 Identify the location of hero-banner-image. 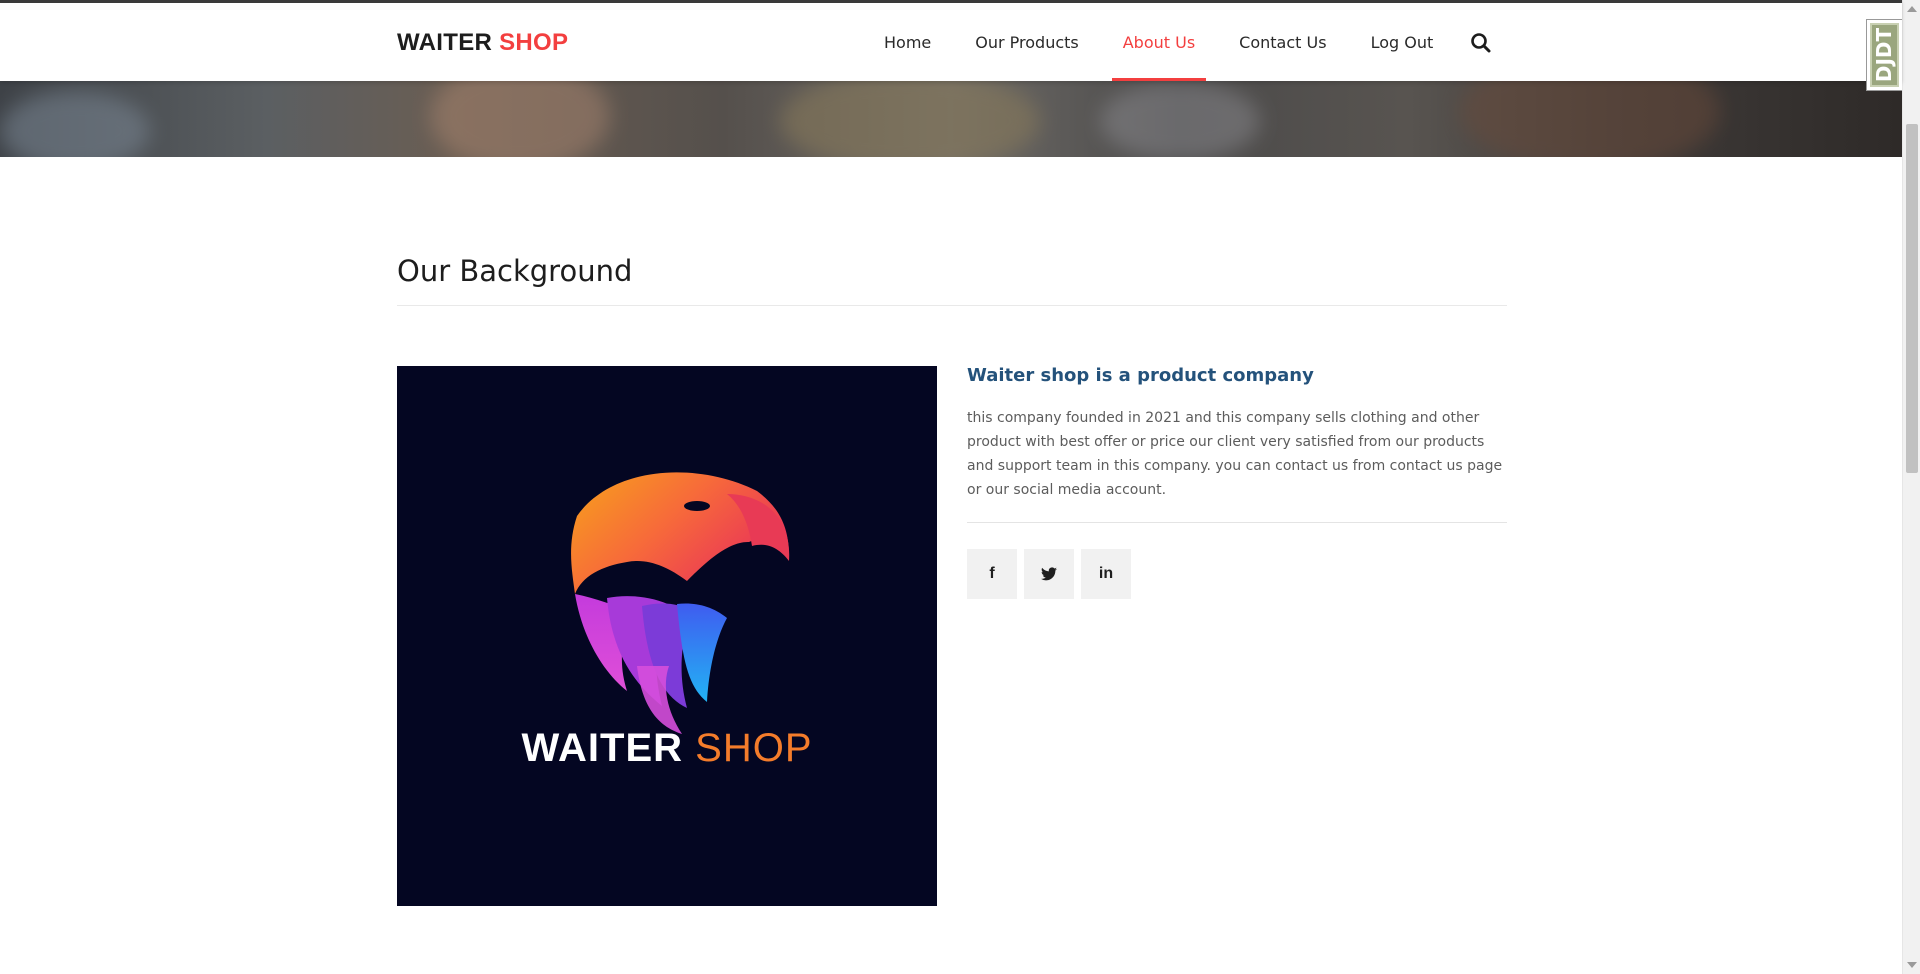
(951, 119).